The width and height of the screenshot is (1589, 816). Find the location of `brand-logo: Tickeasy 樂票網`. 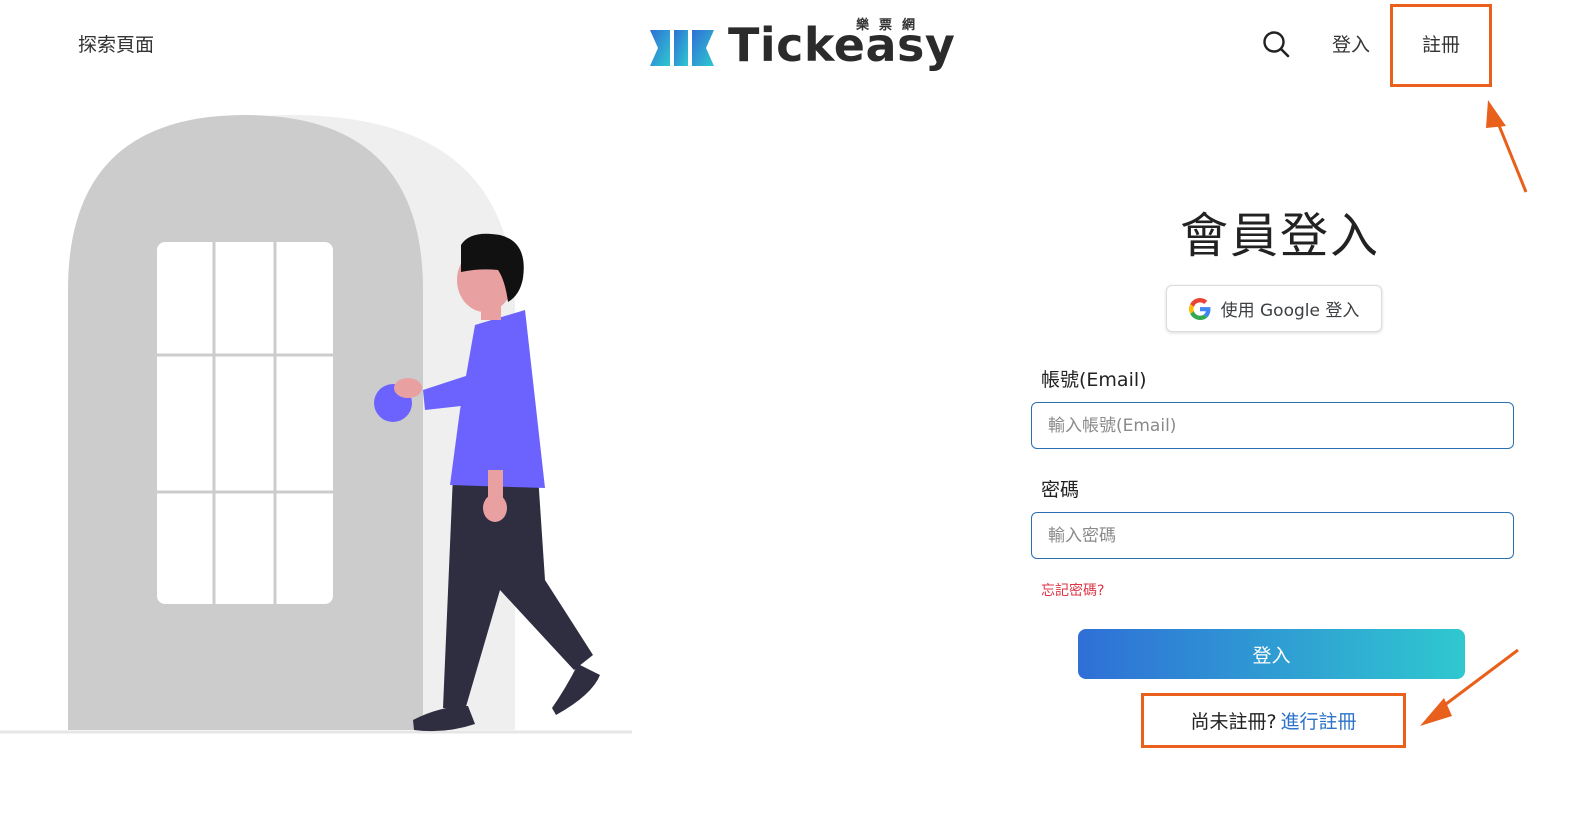

brand-logo: Tickeasy 樂票網 is located at coordinates (801, 46).